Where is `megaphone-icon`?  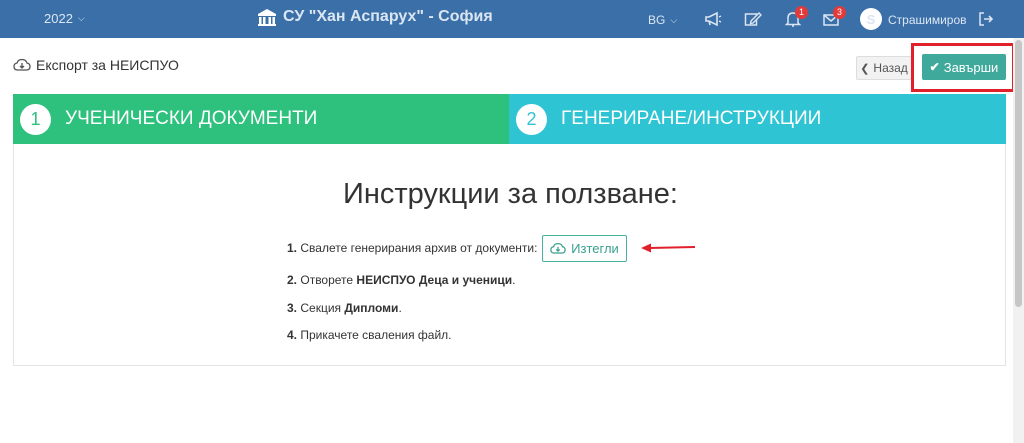 megaphone-icon is located at coordinates (713, 19).